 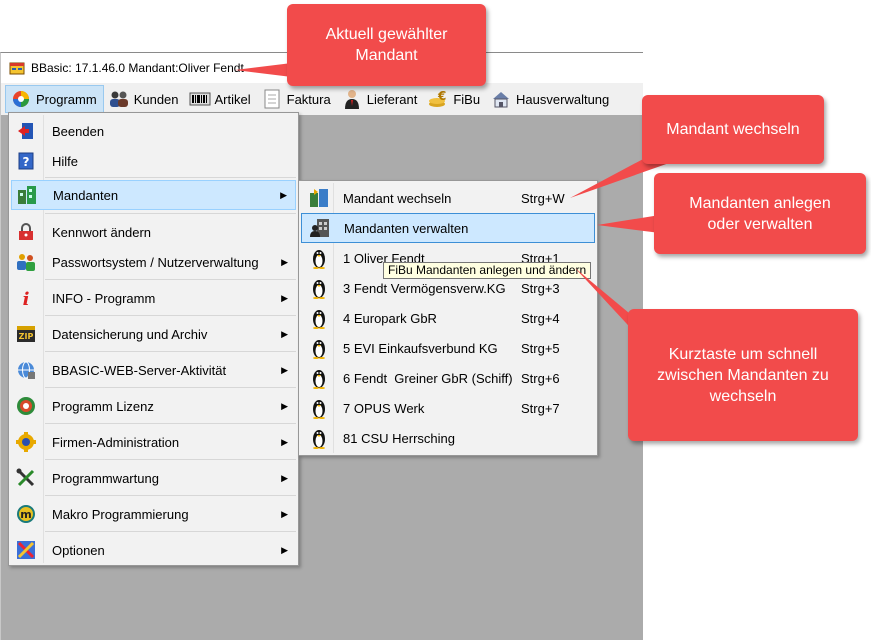 What do you see at coordinates (420, 348) in the screenshot?
I see `submenu-item-mandant-5-label: 5 EVI Einkaufsverbund KG` at bounding box center [420, 348].